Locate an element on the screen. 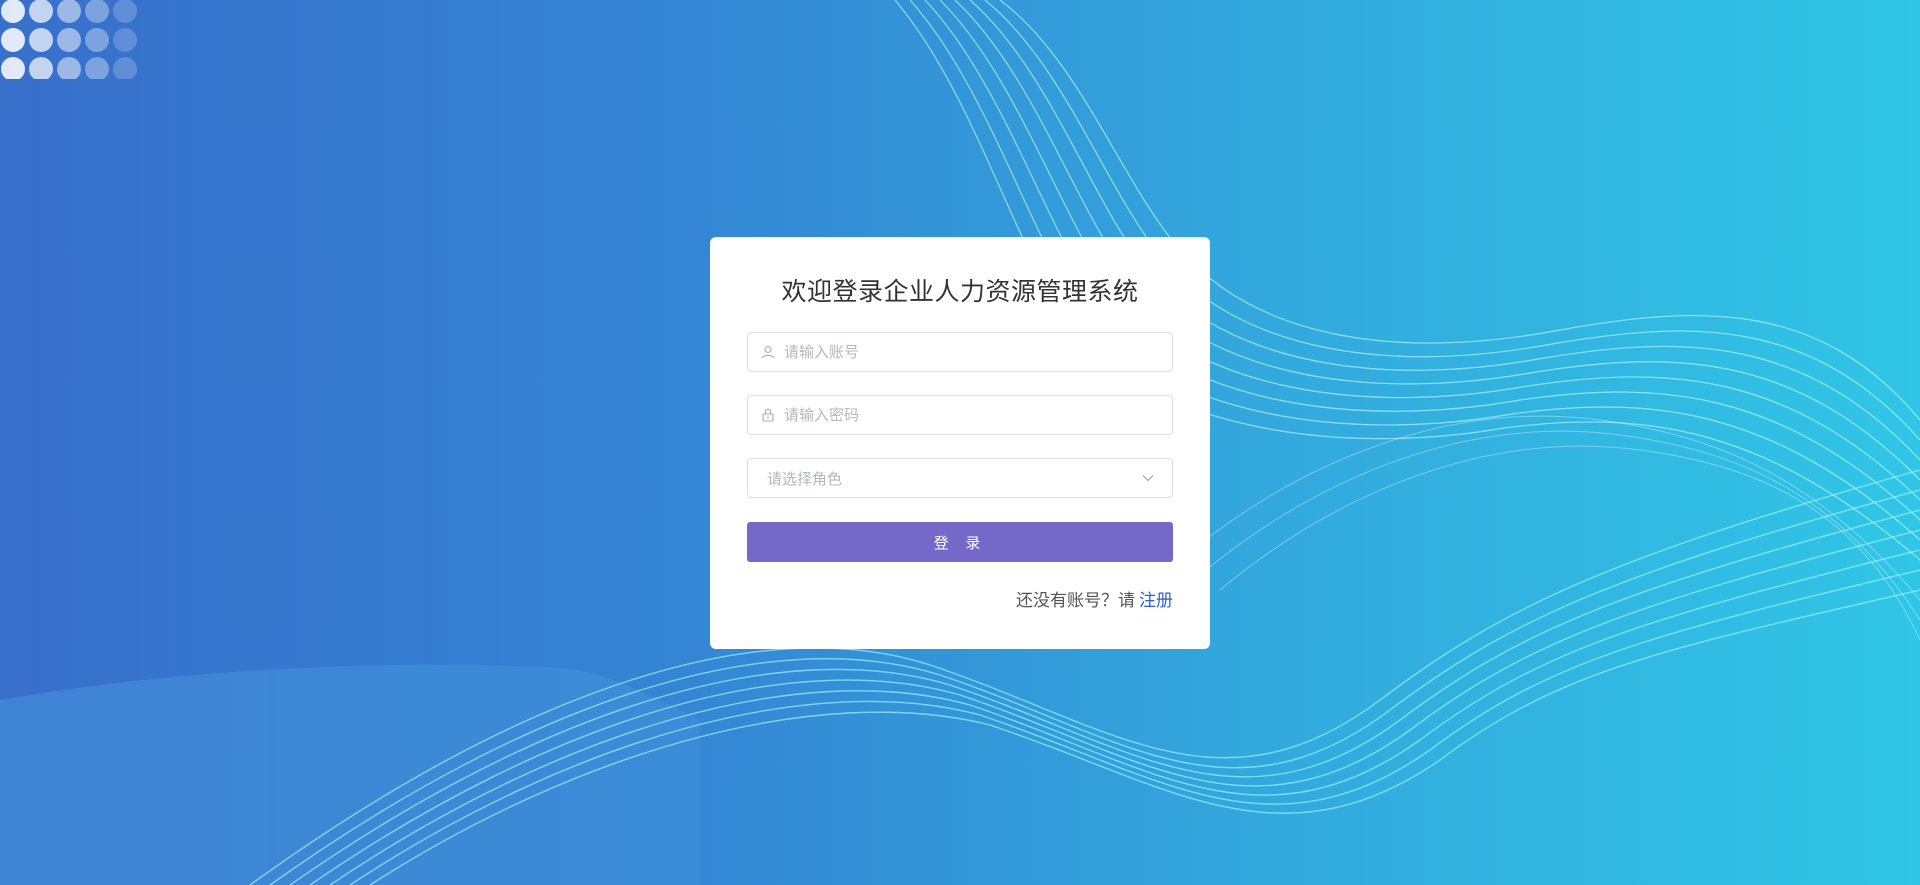 This screenshot has width=1920, height=885. register-prompt: 还没有账号？请 is located at coordinates (1075, 601).